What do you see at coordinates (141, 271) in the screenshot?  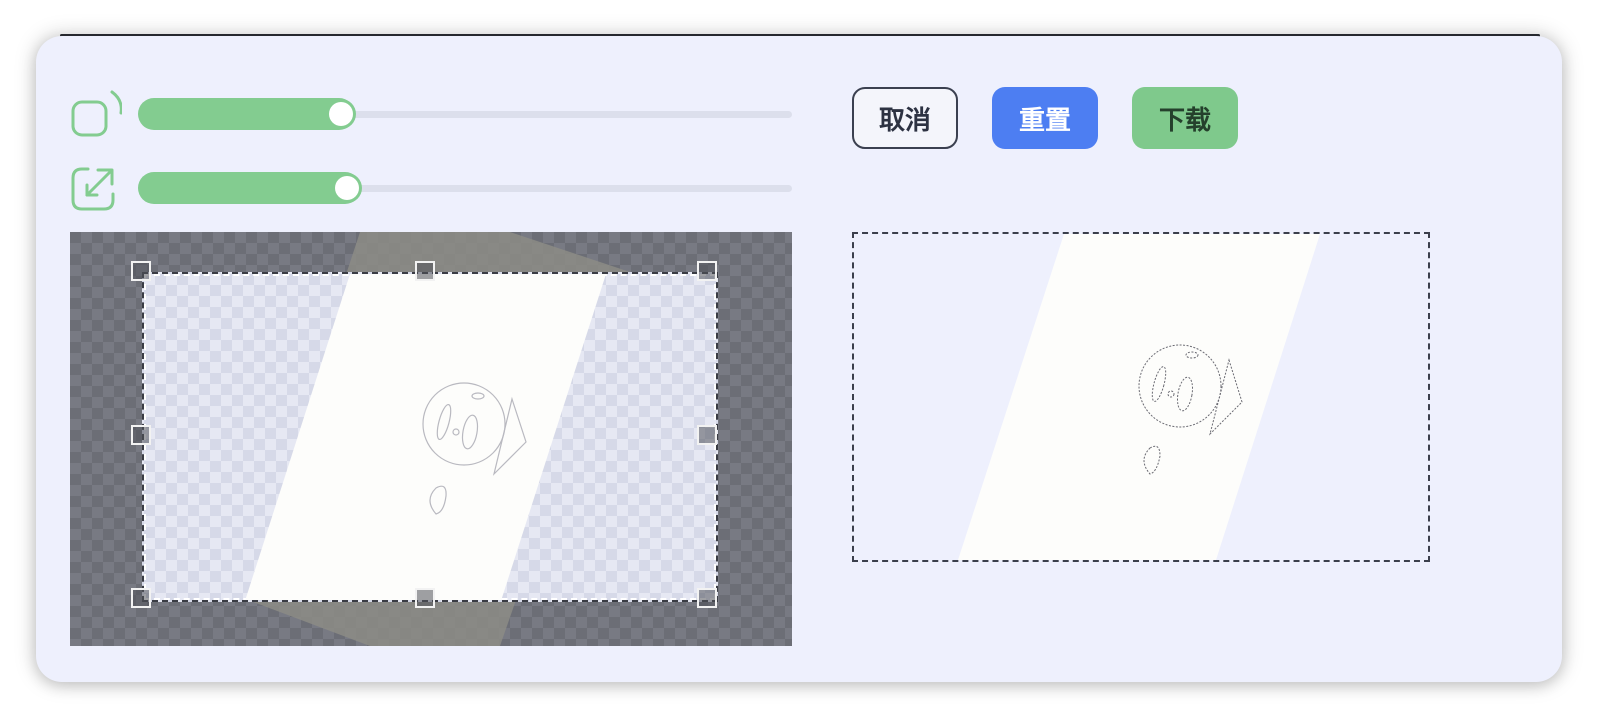 I see `crop-handle-top-left` at bounding box center [141, 271].